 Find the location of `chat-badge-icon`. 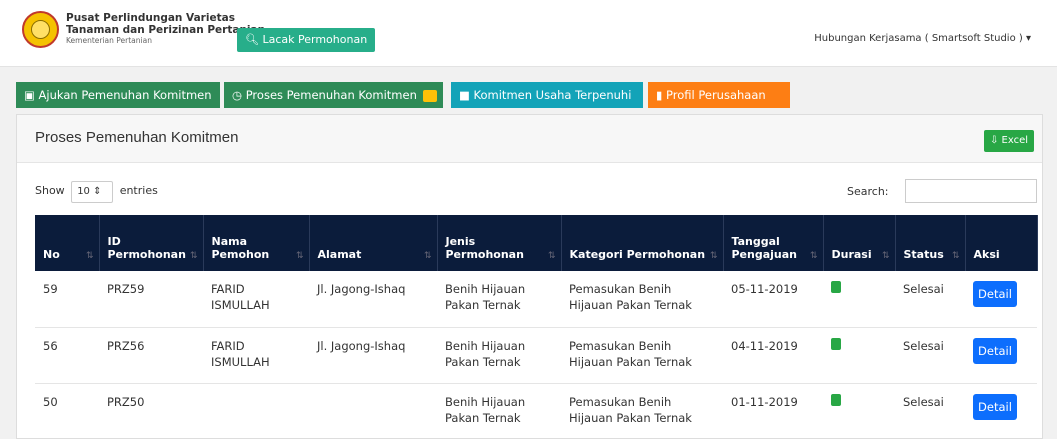

chat-badge-icon is located at coordinates (429, 95).